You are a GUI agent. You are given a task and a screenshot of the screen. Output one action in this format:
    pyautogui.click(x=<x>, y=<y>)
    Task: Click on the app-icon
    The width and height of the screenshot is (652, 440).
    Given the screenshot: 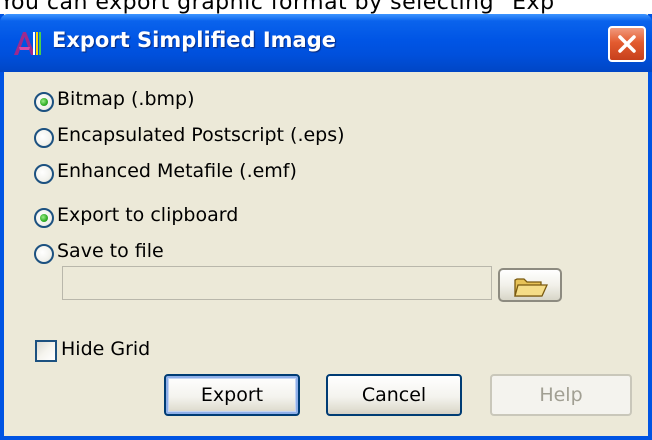 What is the action you would take?
    pyautogui.click(x=27, y=43)
    